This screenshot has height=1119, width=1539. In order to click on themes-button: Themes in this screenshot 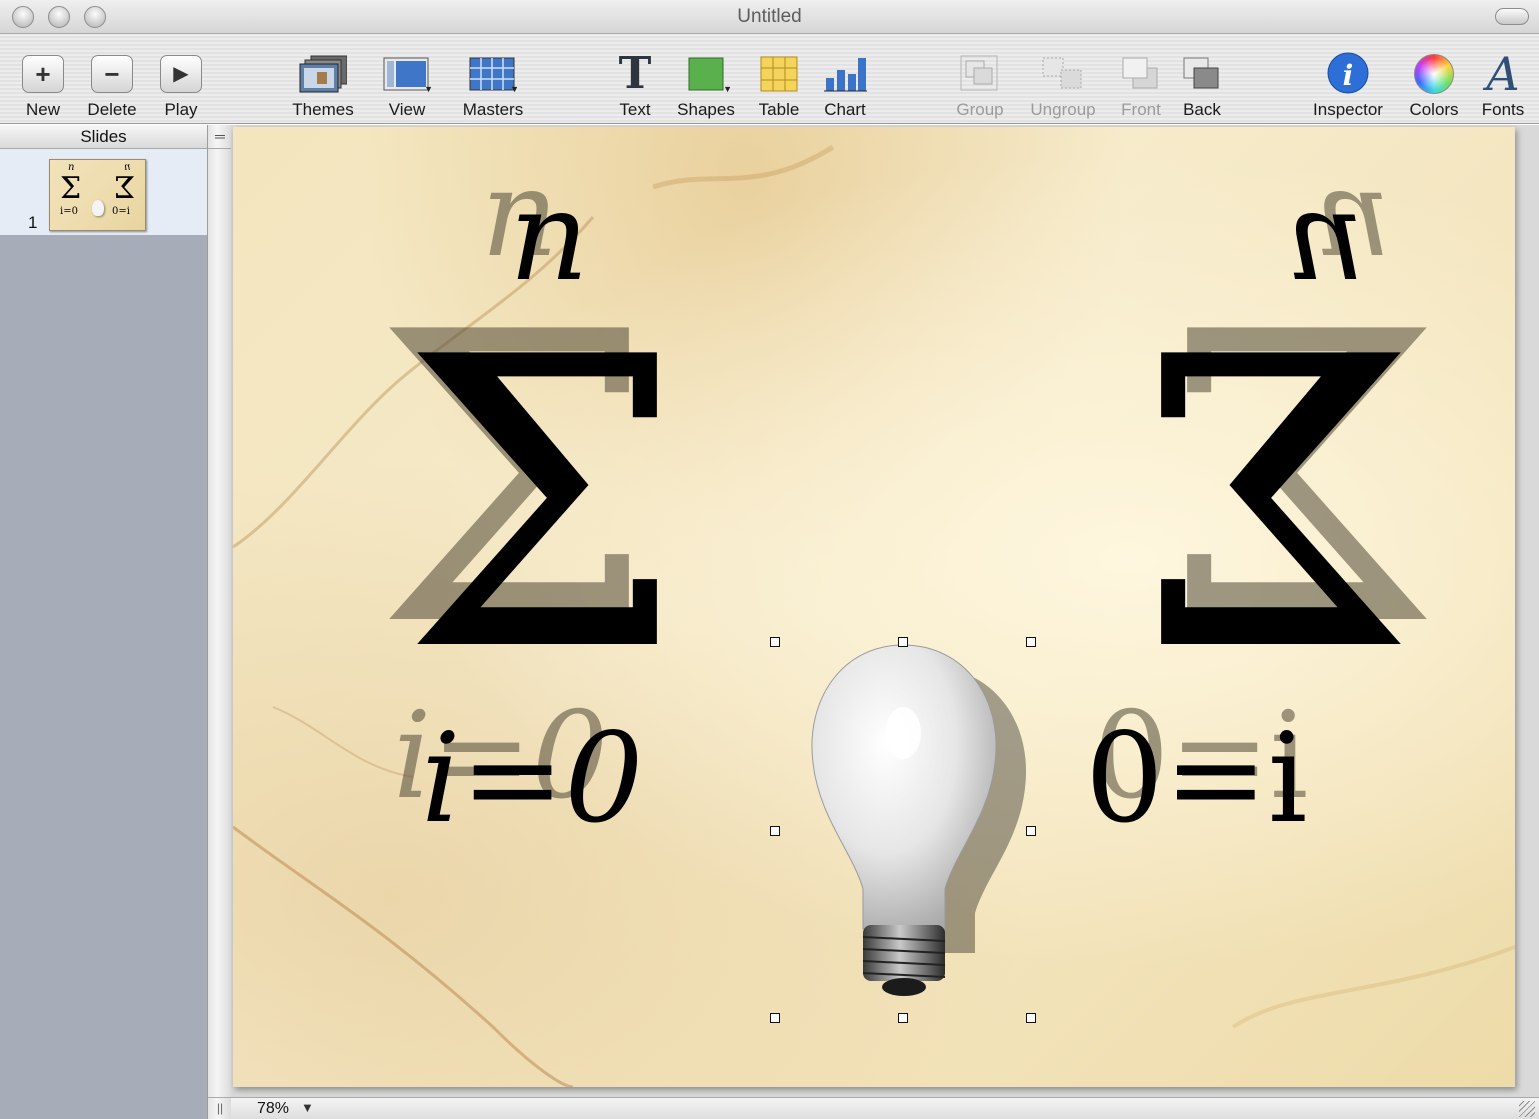, I will do `click(323, 79)`.